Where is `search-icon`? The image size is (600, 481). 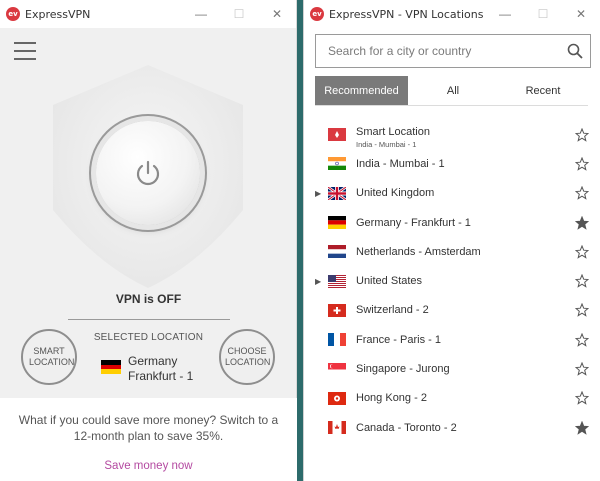
search-icon is located at coordinates (575, 51).